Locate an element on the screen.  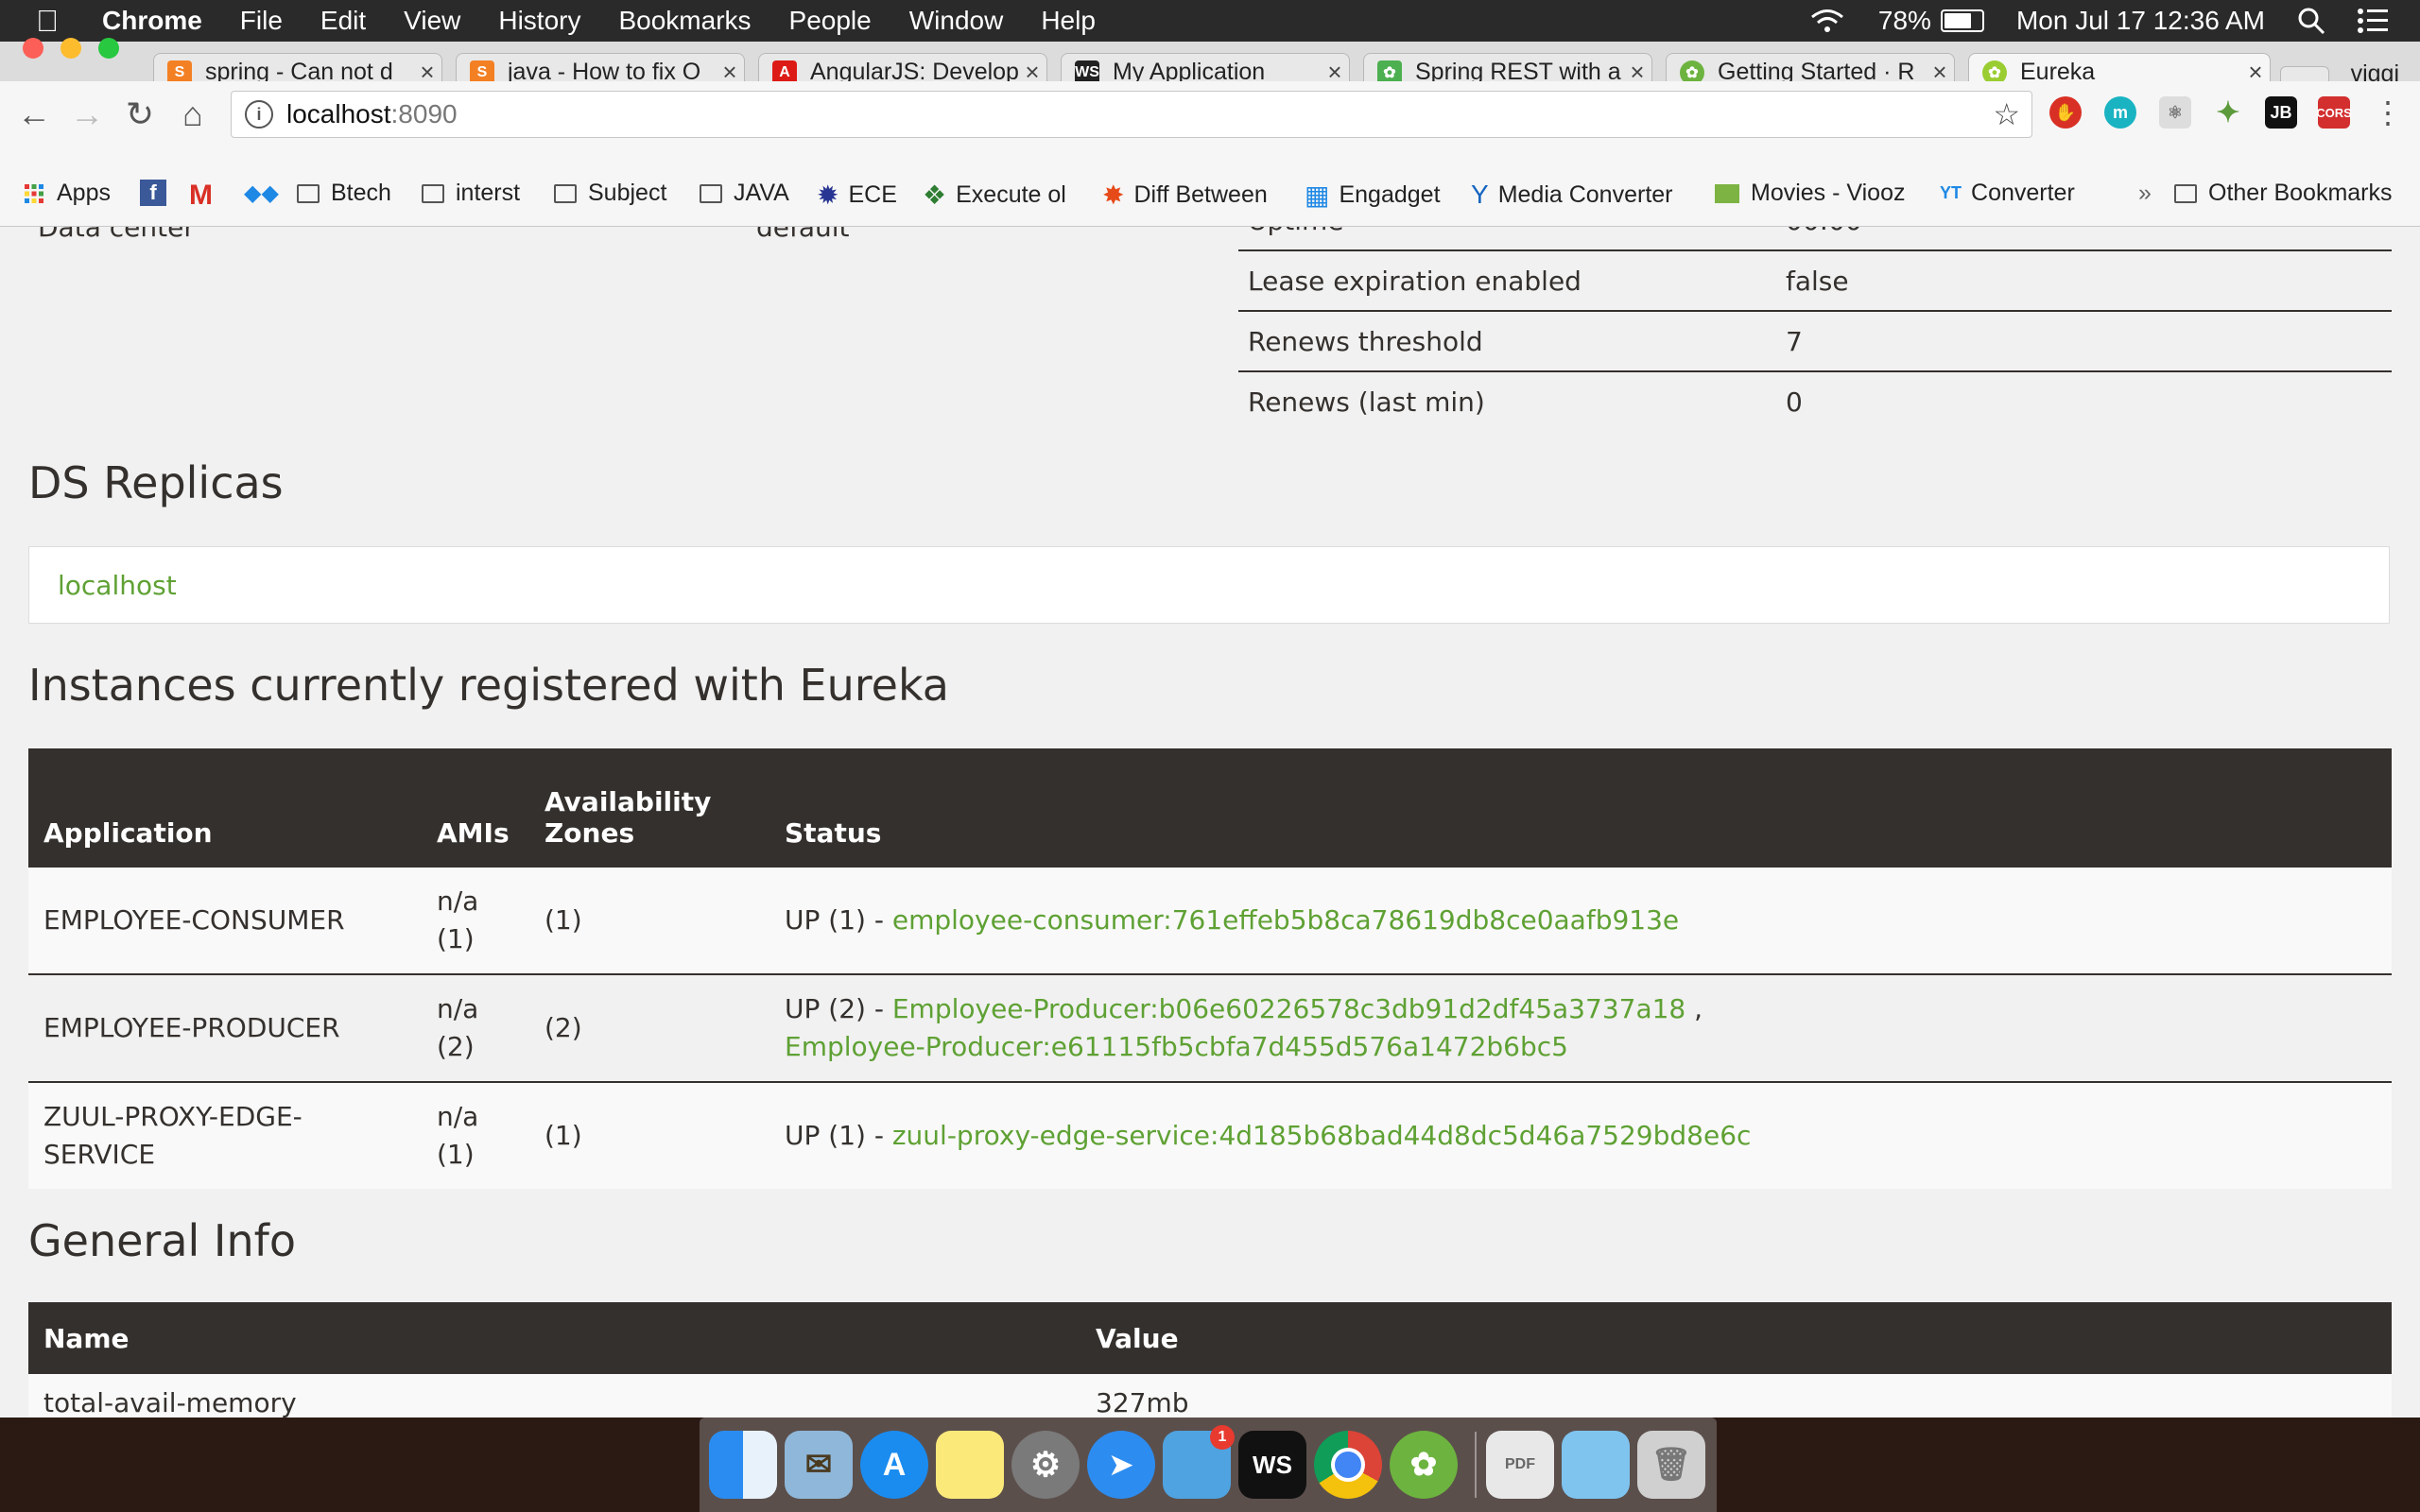
forward-arrow-icon: → is located at coordinates (87, 114).